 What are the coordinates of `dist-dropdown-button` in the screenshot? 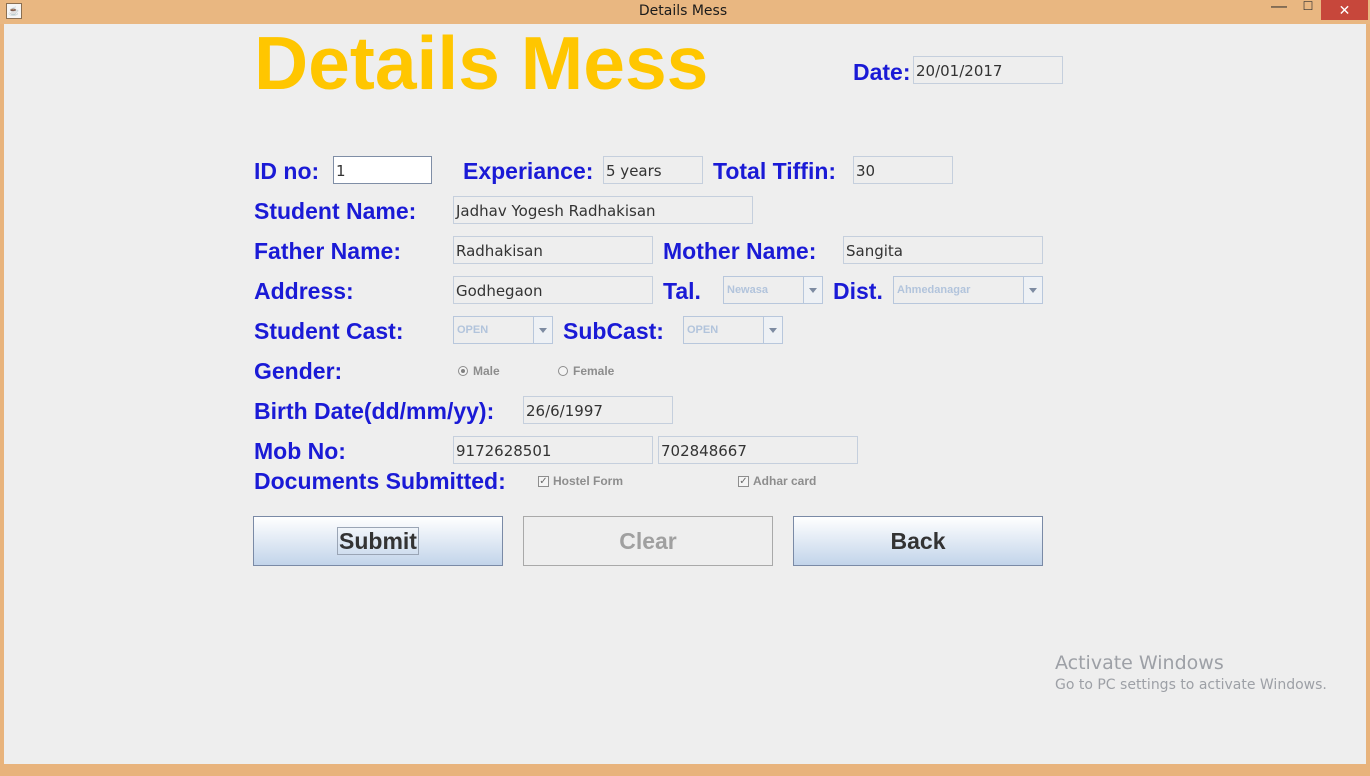 It's located at (1032, 290).